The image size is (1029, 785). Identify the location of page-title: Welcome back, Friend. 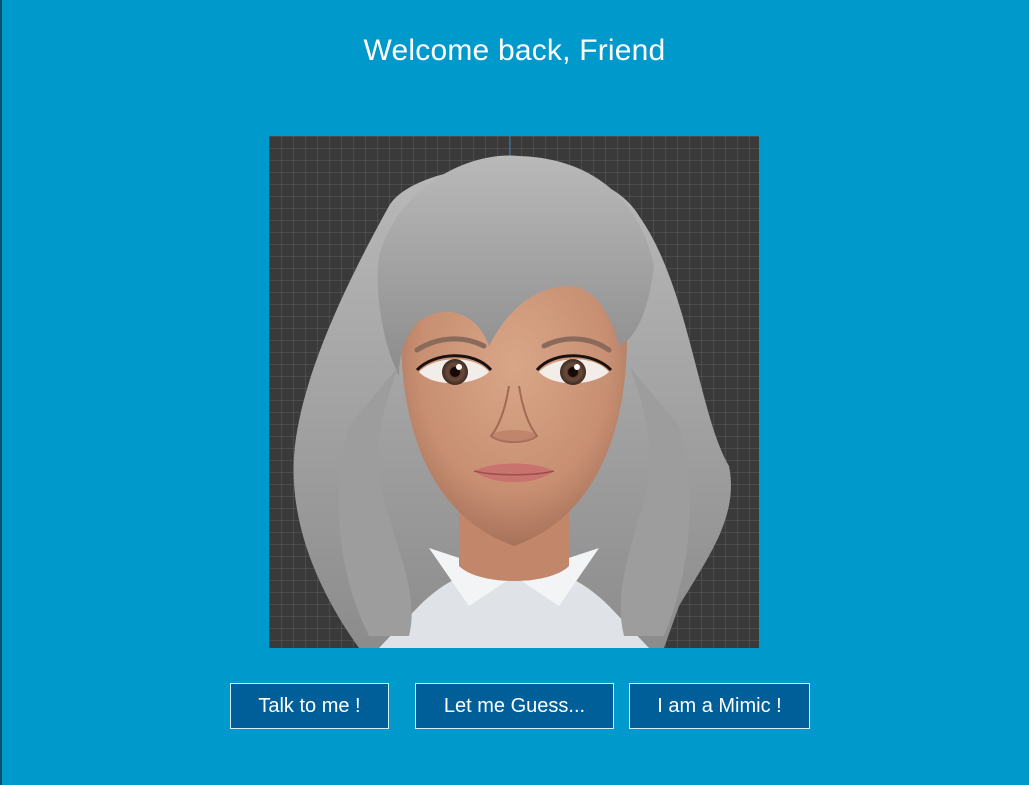
(514, 50).